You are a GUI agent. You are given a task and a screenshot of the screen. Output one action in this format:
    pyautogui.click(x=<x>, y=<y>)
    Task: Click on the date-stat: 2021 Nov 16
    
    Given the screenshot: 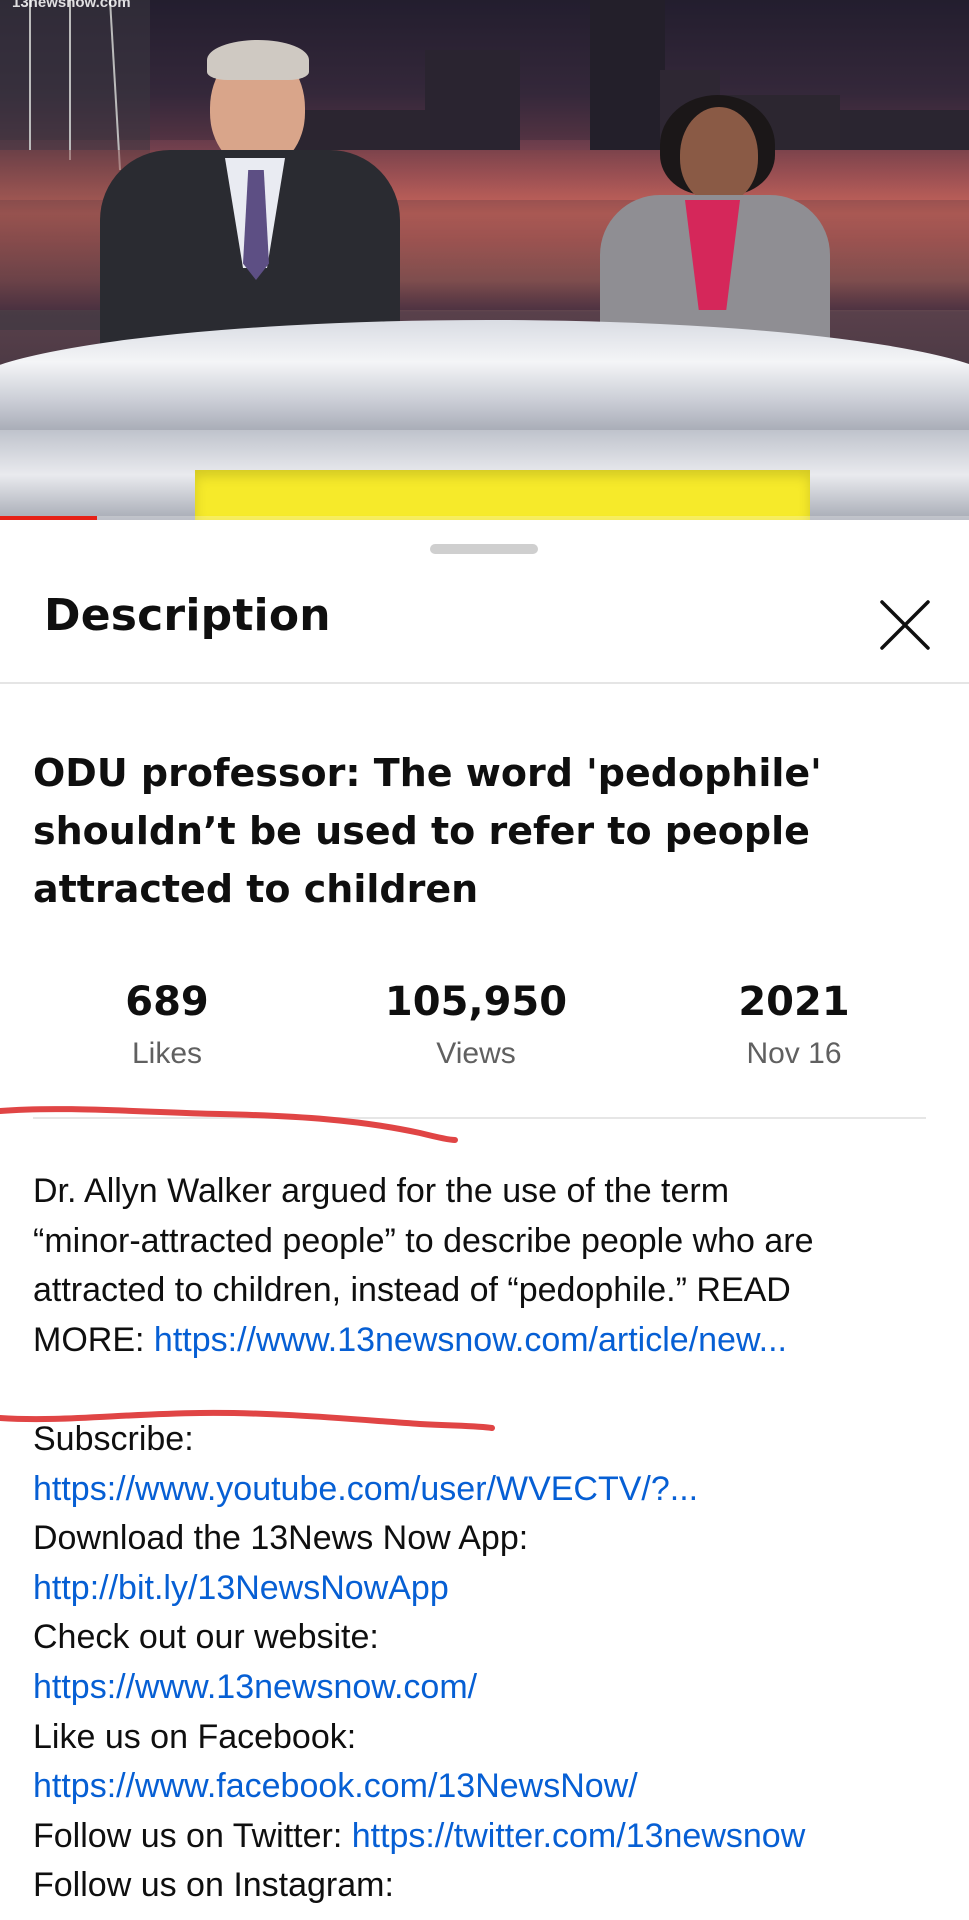 What is the action you would take?
    pyautogui.click(x=793, y=1024)
    